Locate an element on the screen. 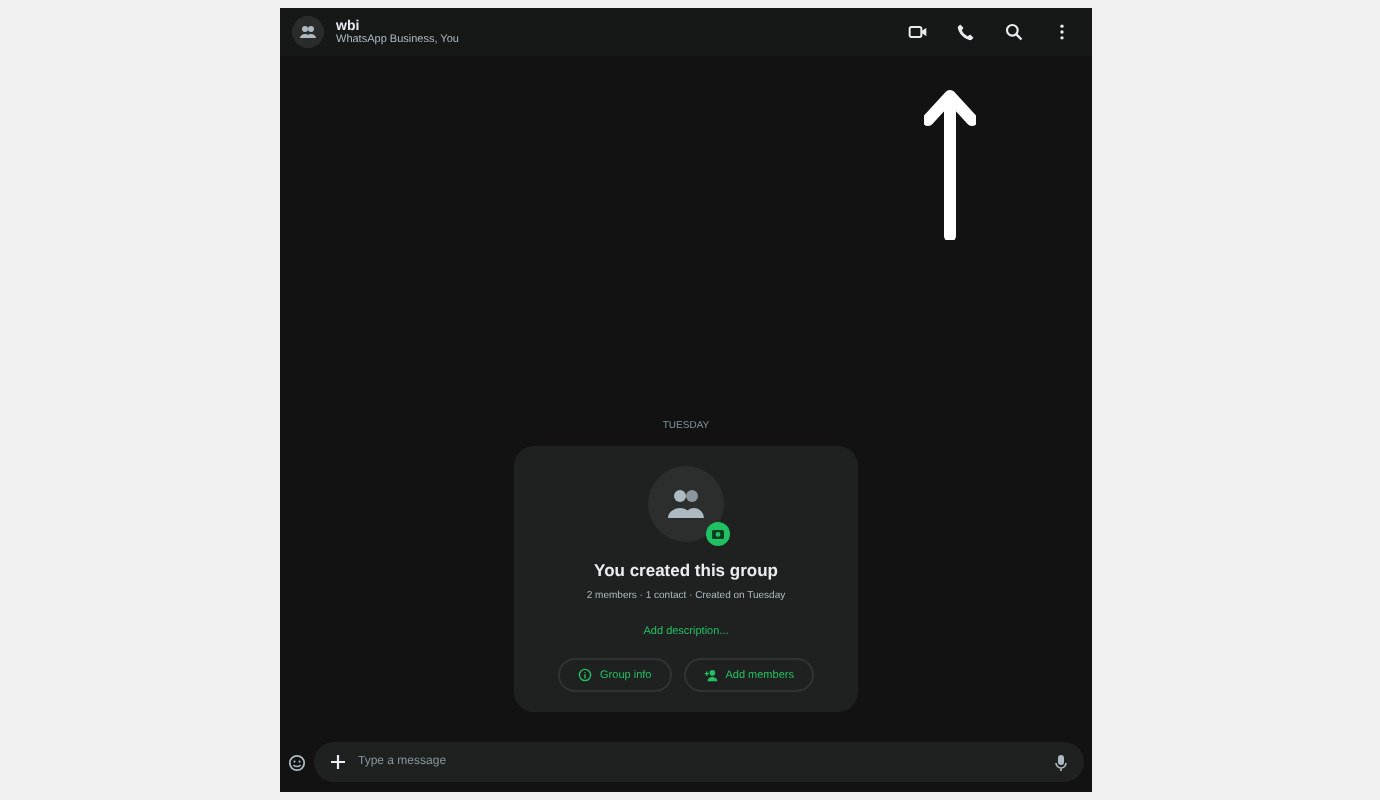  plus-icon is located at coordinates (338, 762).